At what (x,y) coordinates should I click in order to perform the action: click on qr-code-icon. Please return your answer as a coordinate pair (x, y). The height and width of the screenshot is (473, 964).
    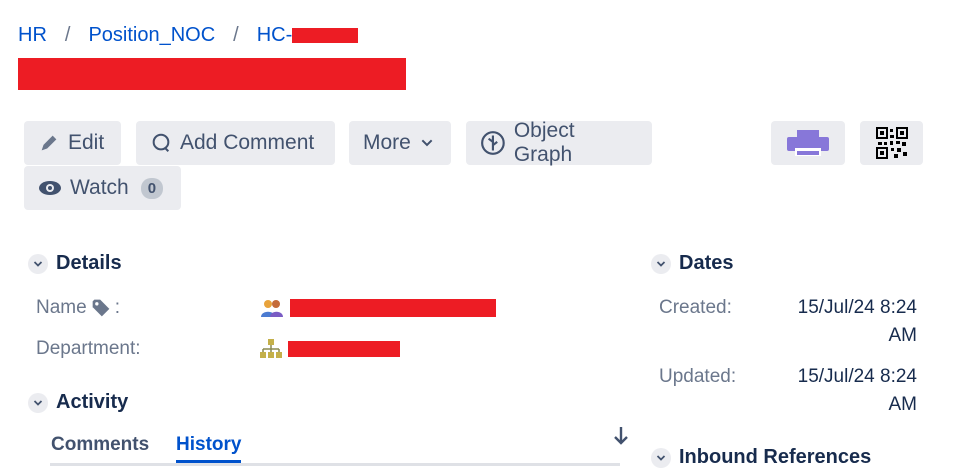
    Looking at the image, I should click on (891, 143).